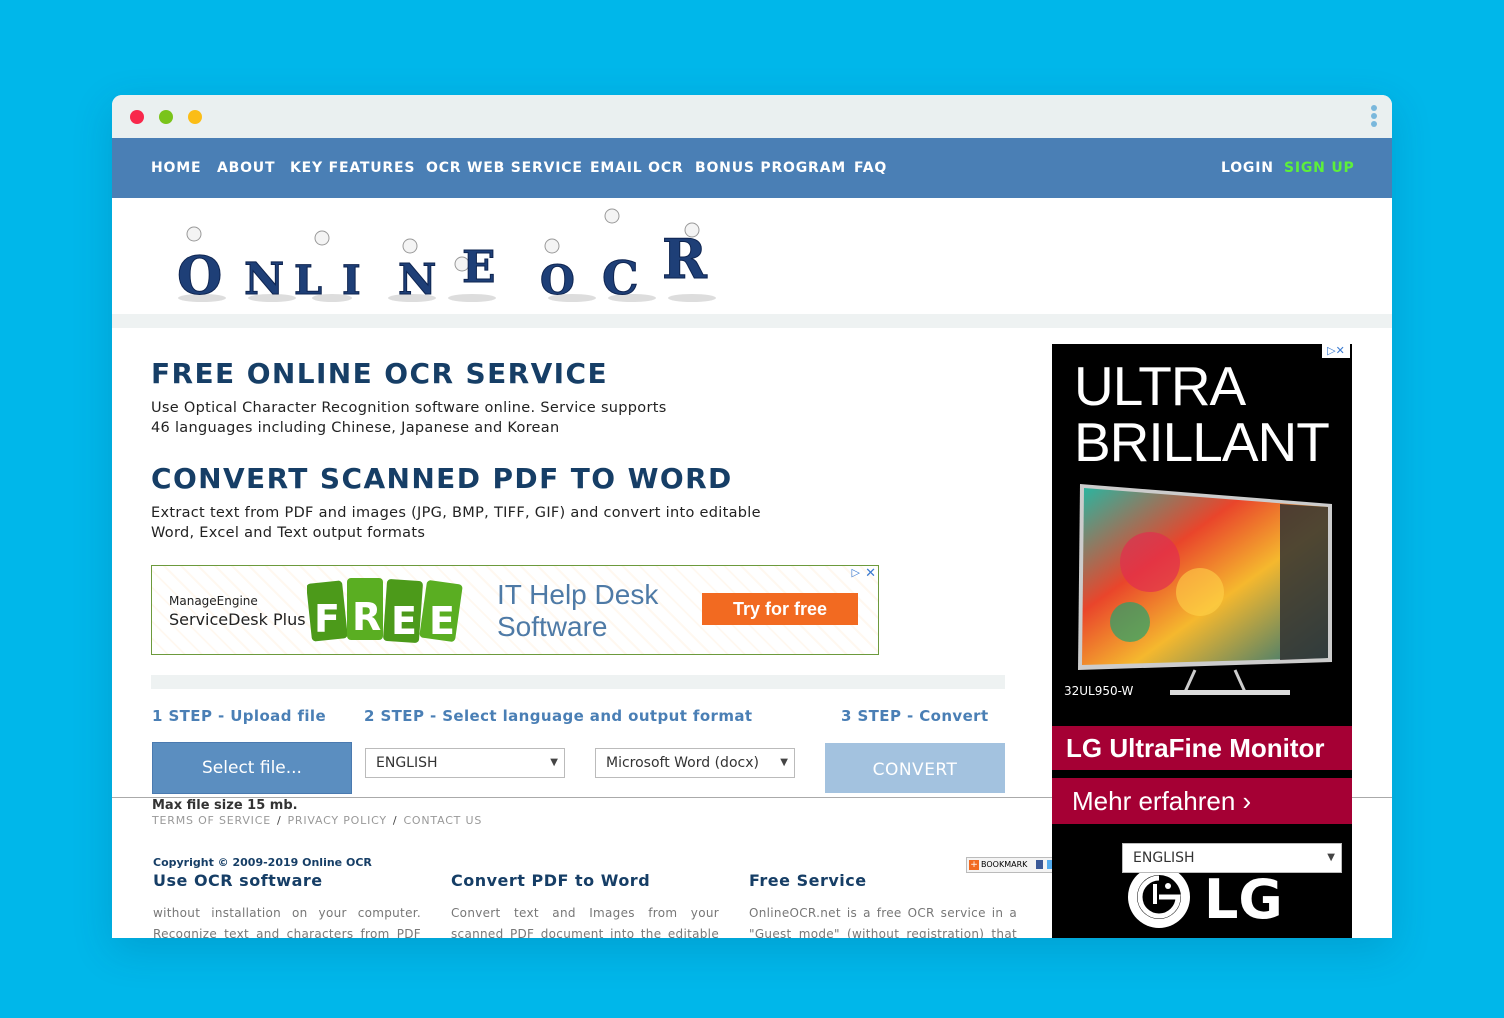 This screenshot has width=1504, height=1018. What do you see at coordinates (238, 880) in the screenshot?
I see `feature-title-use-ocr: Use OCR software` at bounding box center [238, 880].